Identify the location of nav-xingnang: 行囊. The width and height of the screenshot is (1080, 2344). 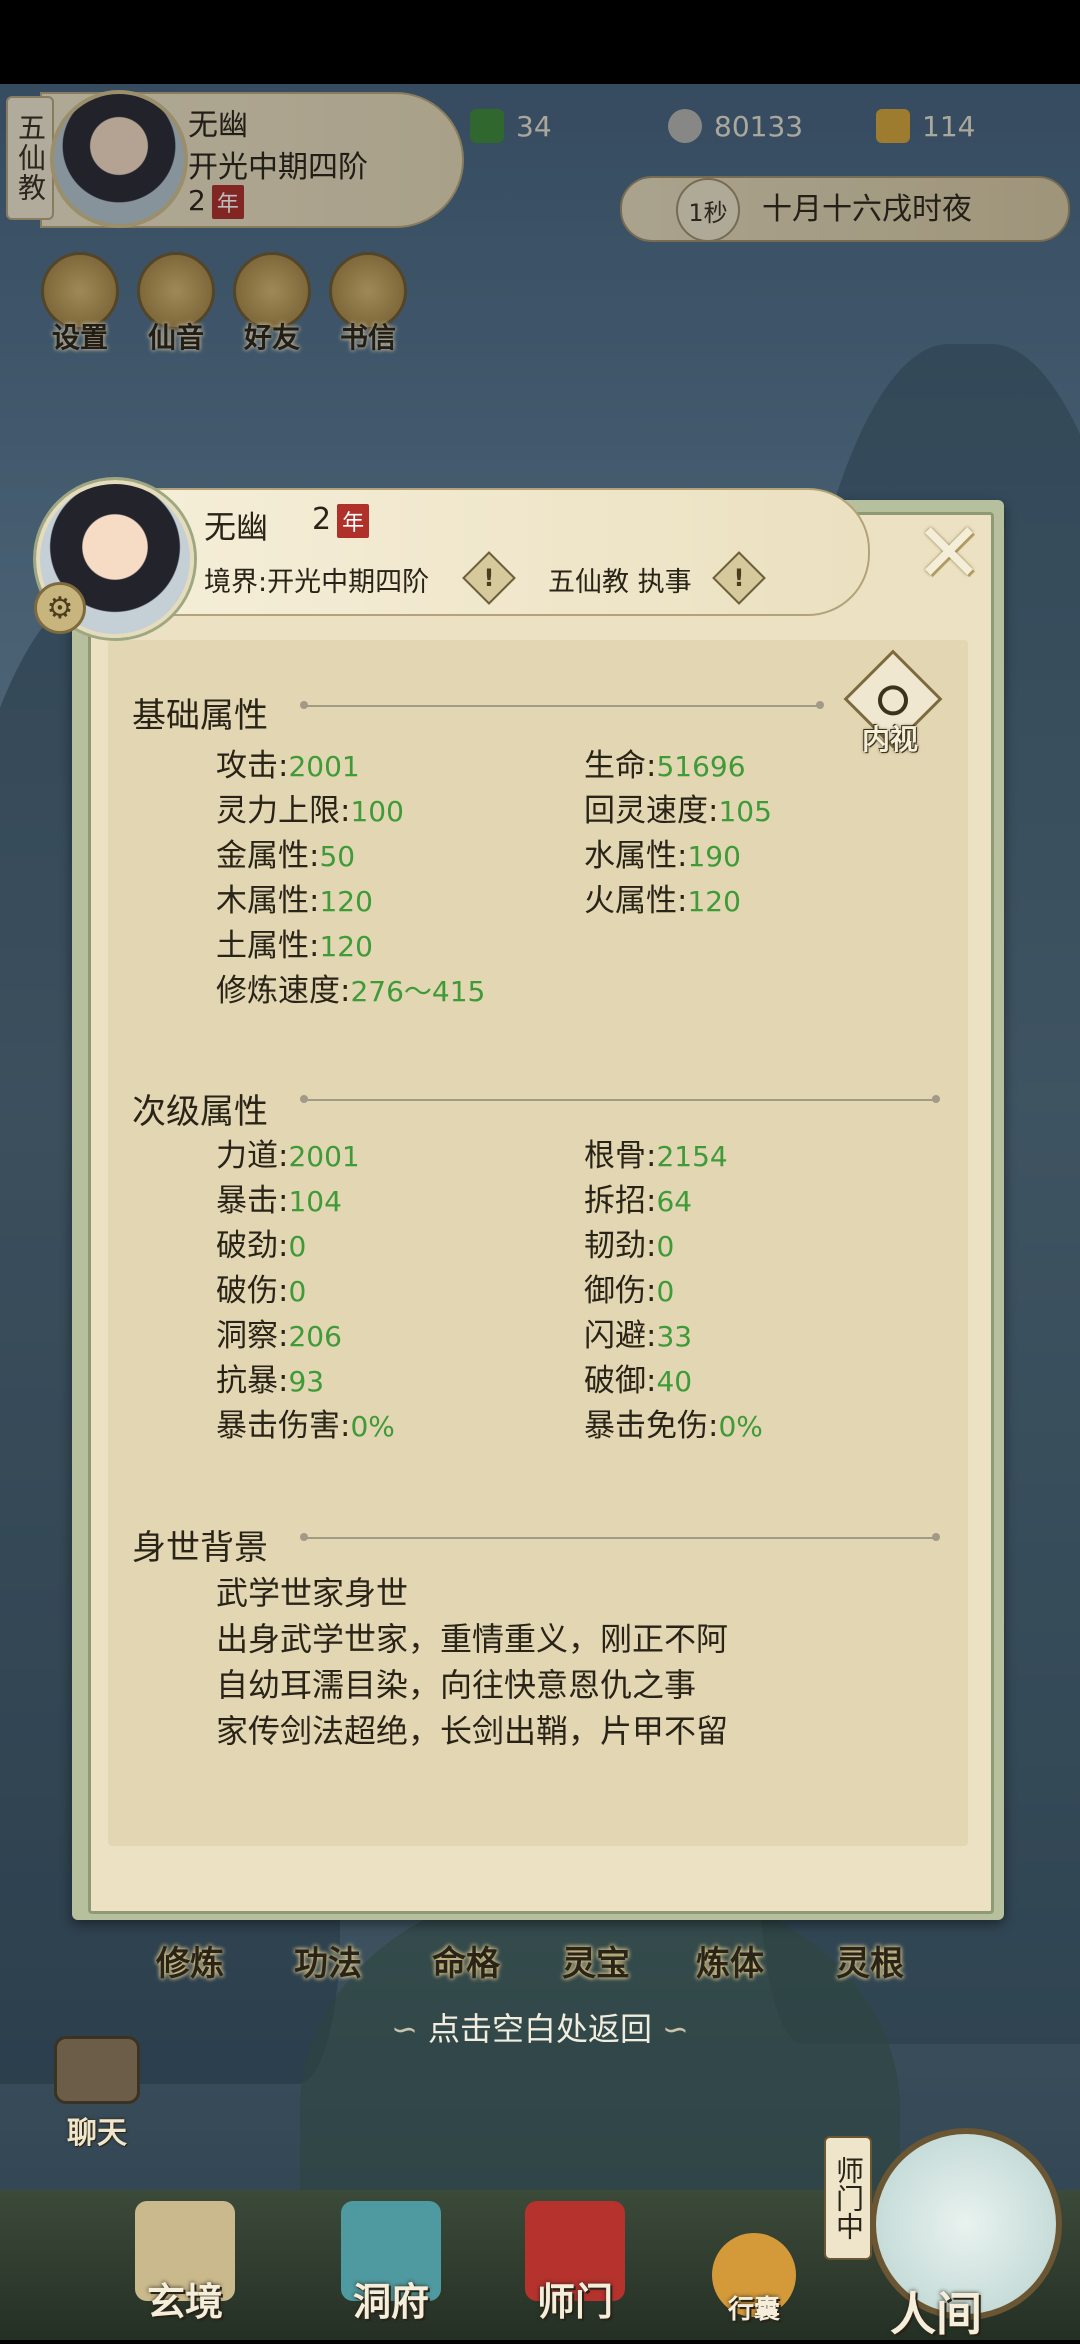
(754, 2279).